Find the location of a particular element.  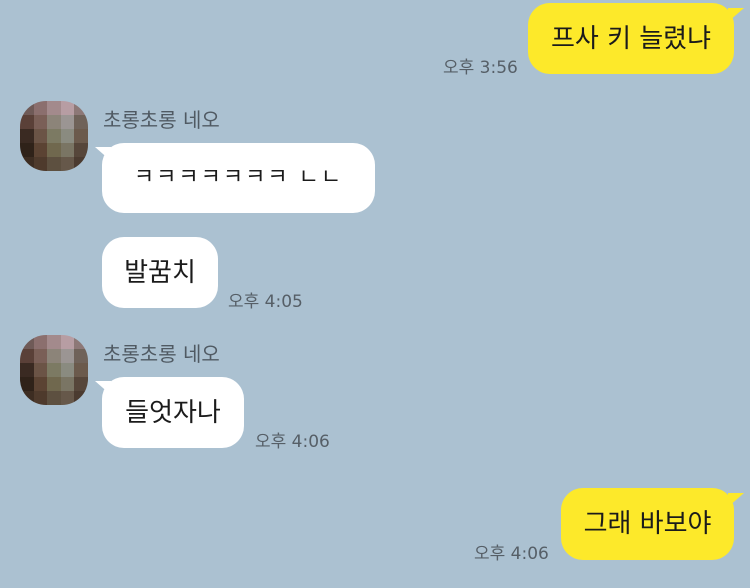

my-message-bubble: 프사 키 늘렸냐 is located at coordinates (631, 38).